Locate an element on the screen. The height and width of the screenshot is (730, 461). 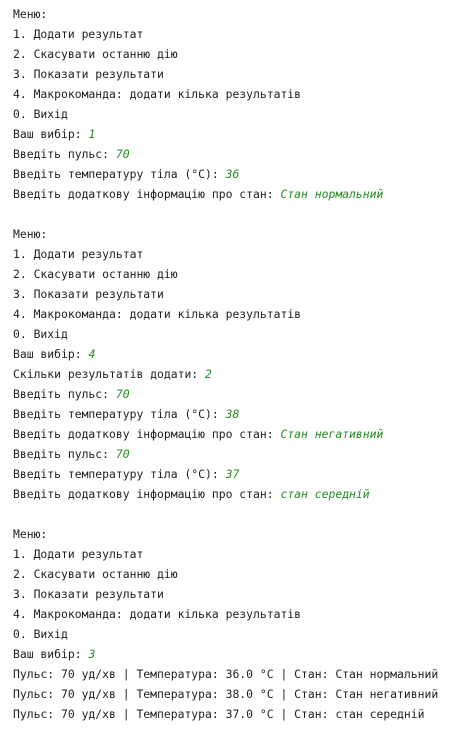
user-input-value: Стан нормальний is located at coordinates (332, 194).